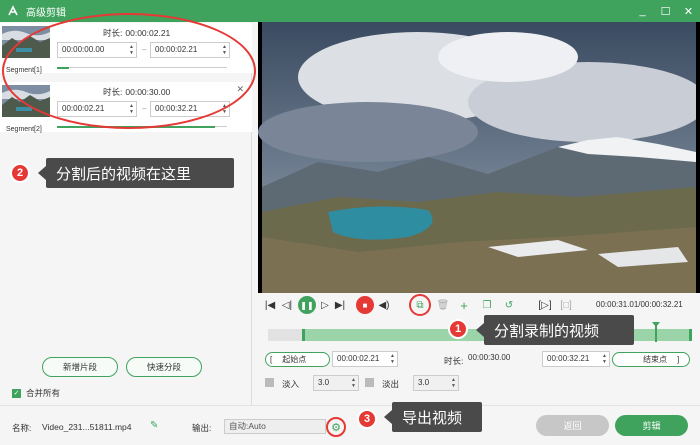 The image size is (700, 445). I want to click on segment-label: Segment[1], so click(24, 70).